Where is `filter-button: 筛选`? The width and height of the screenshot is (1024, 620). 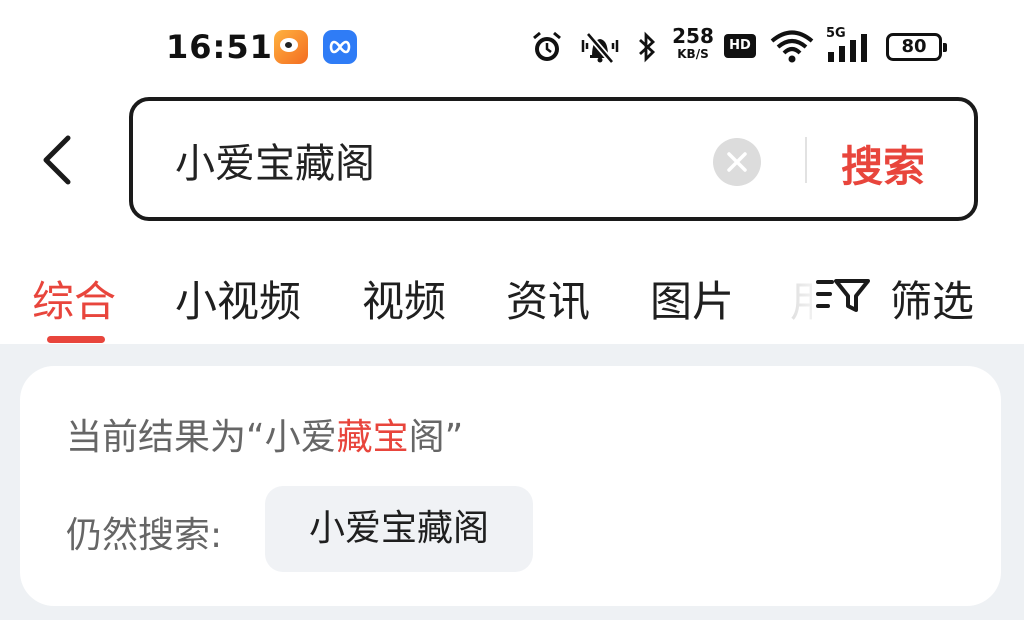
filter-button: 筛选 is located at coordinates (893, 296).